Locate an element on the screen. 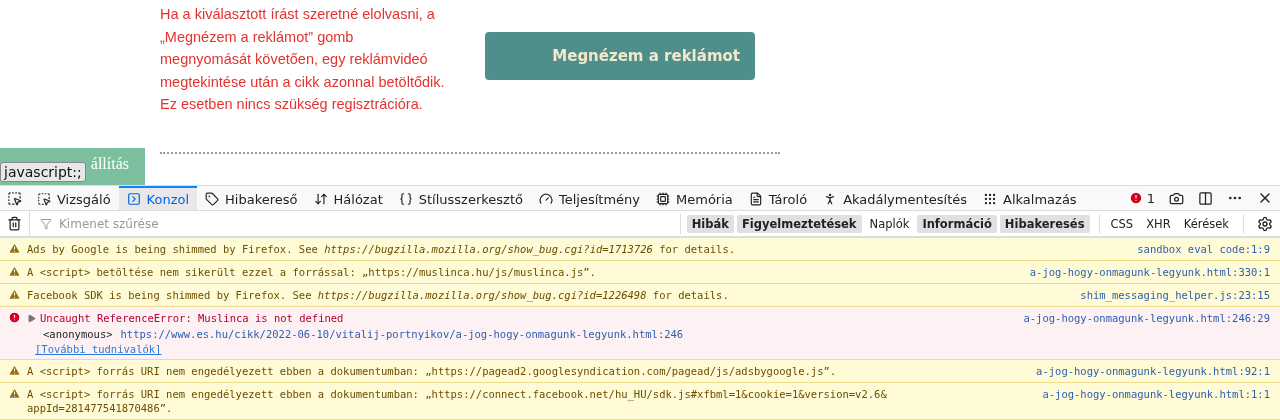 The width and height of the screenshot is (1280, 420). devtools-tab: Teljesítmény is located at coordinates (589, 198).